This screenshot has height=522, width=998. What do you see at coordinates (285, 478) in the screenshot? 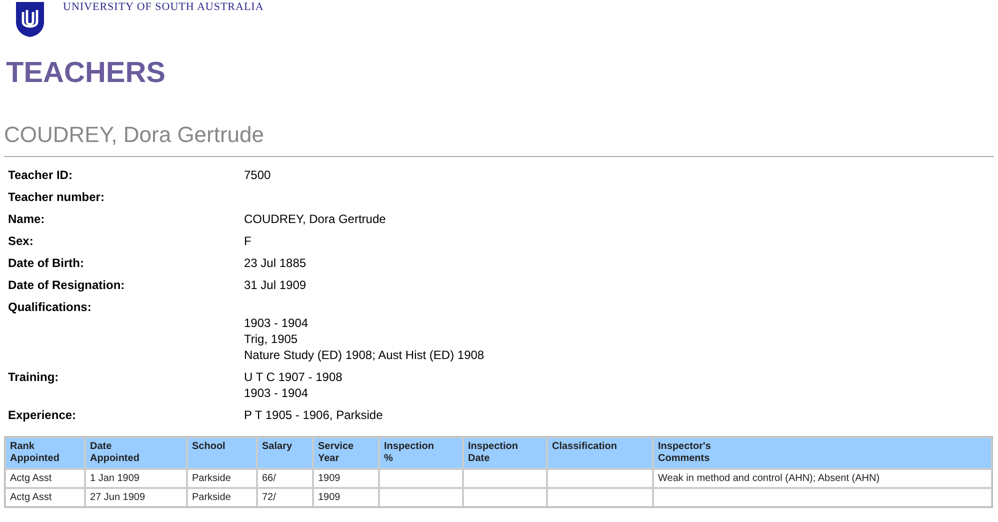
I see `table-cell: 66/` at bounding box center [285, 478].